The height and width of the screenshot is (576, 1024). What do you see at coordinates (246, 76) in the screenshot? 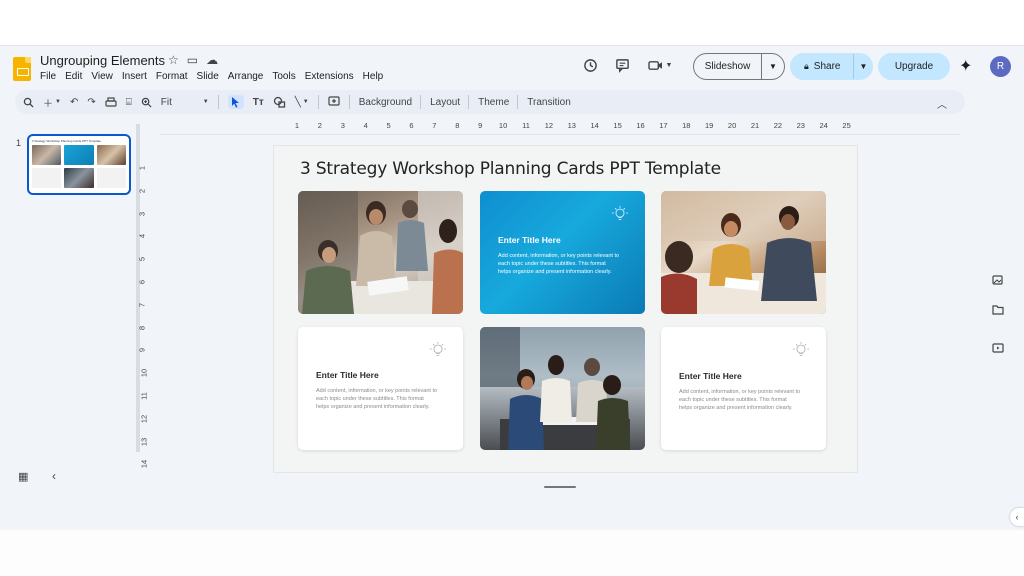
I see `menu-arrange: Arrange` at bounding box center [246, 76].